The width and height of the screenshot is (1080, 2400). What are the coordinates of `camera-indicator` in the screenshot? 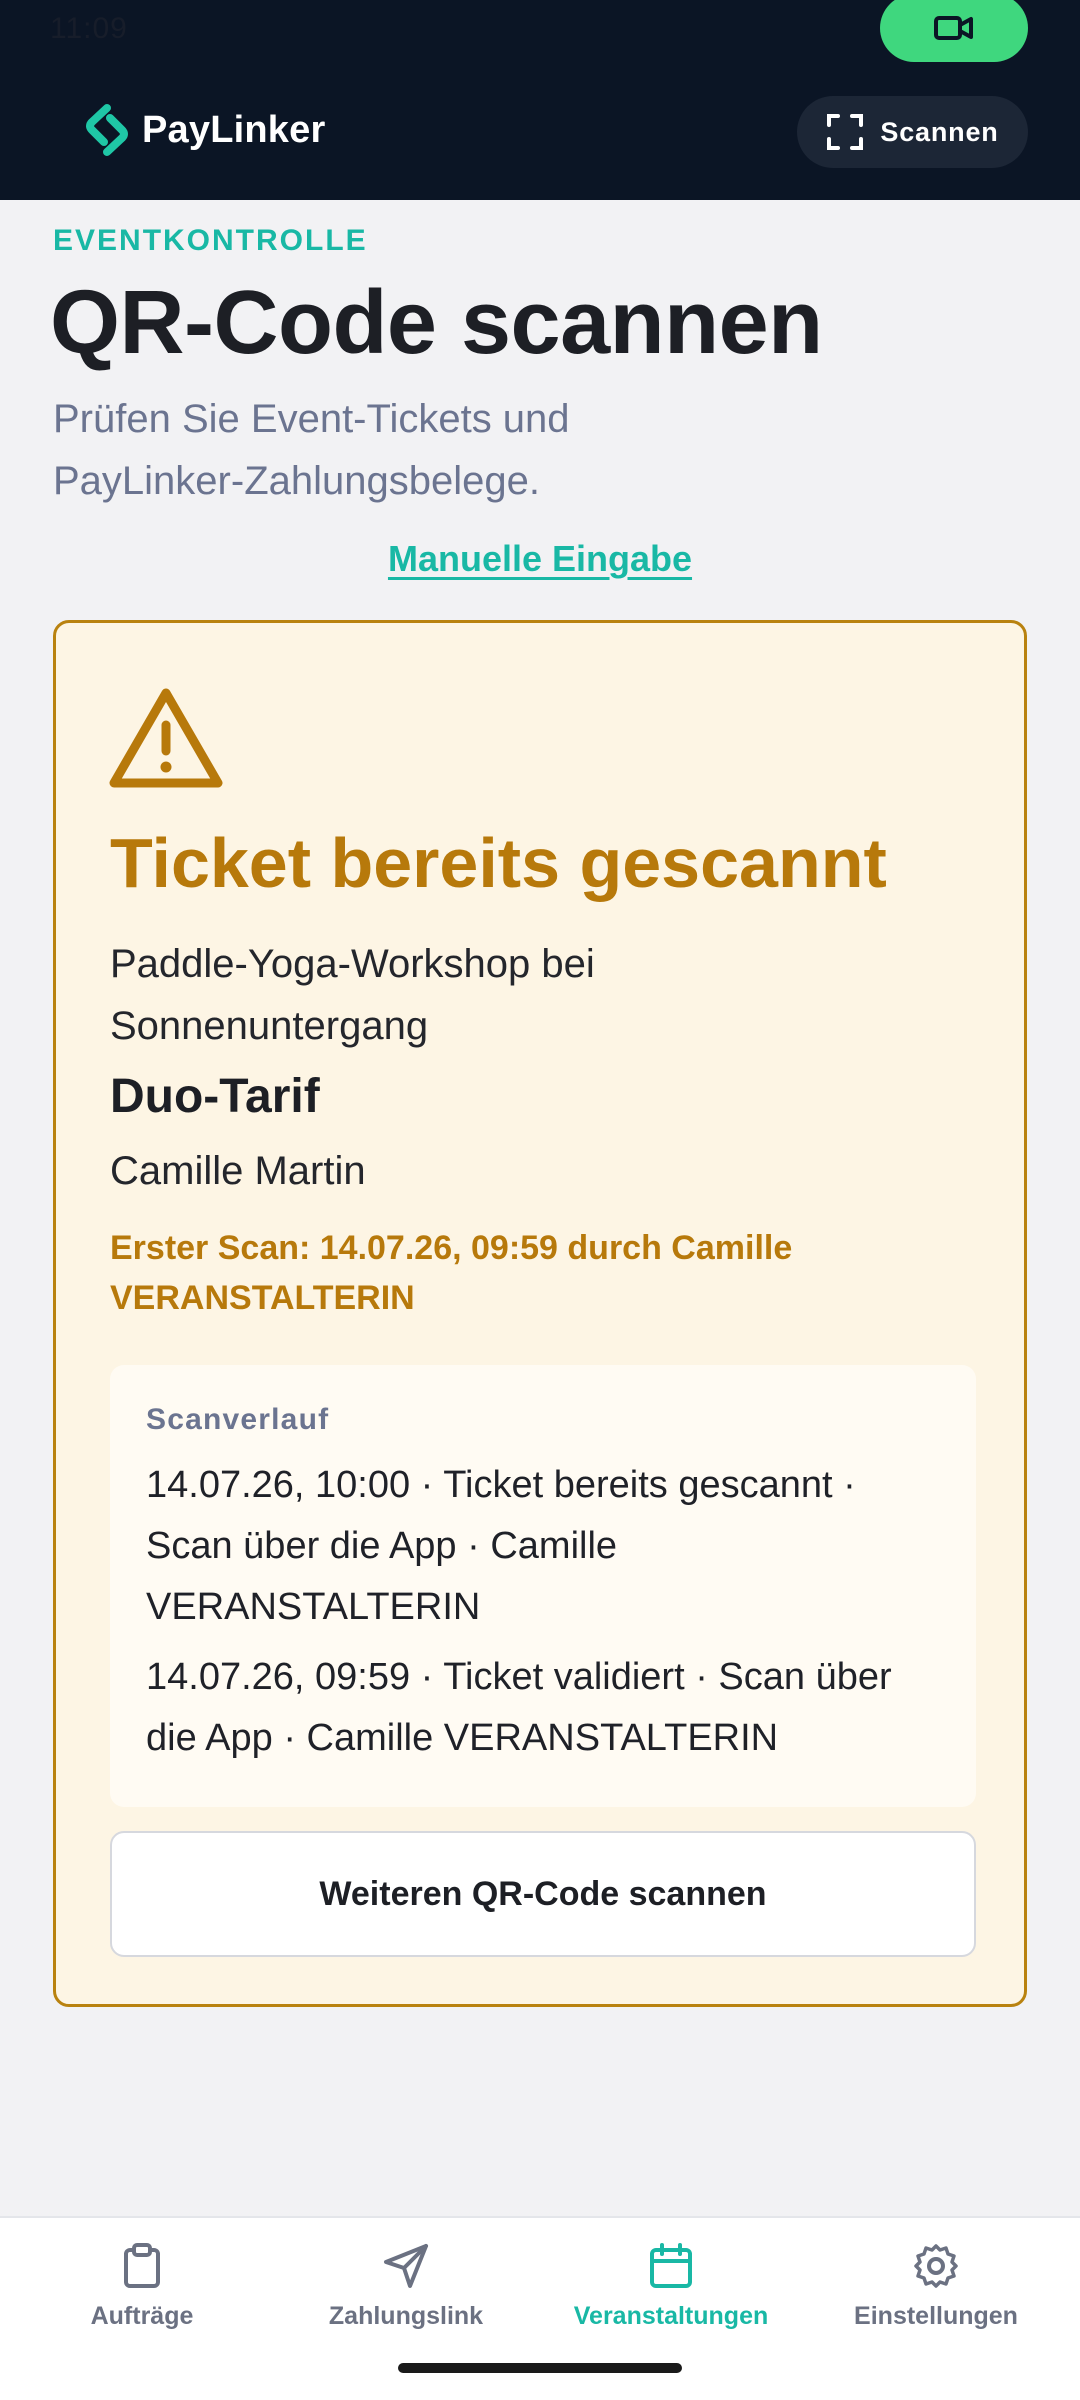 It's located at (954, 31).